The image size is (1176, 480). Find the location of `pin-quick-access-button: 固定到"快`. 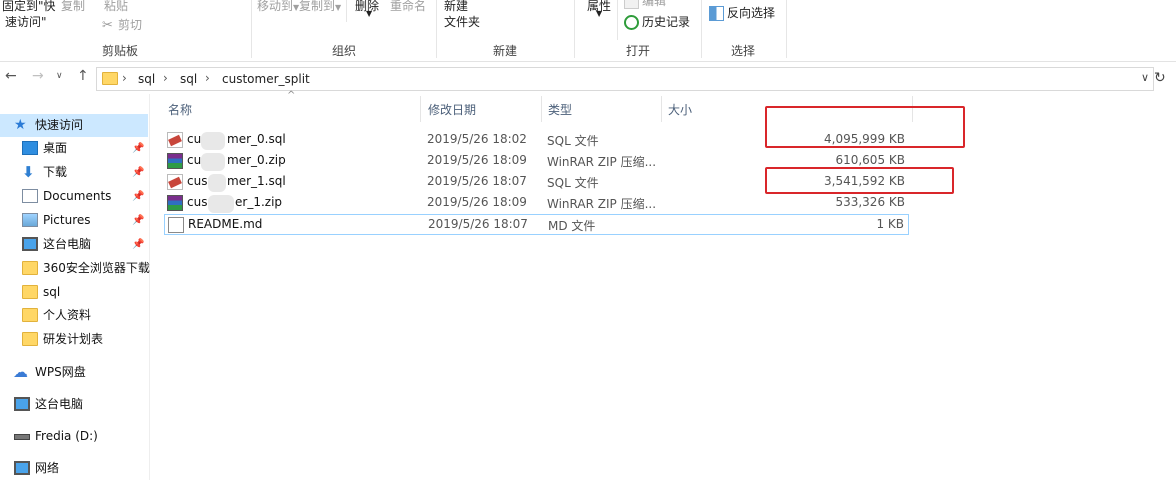

pin-quick-access-button: 固定到"快 is located at coordinates (29, 7).